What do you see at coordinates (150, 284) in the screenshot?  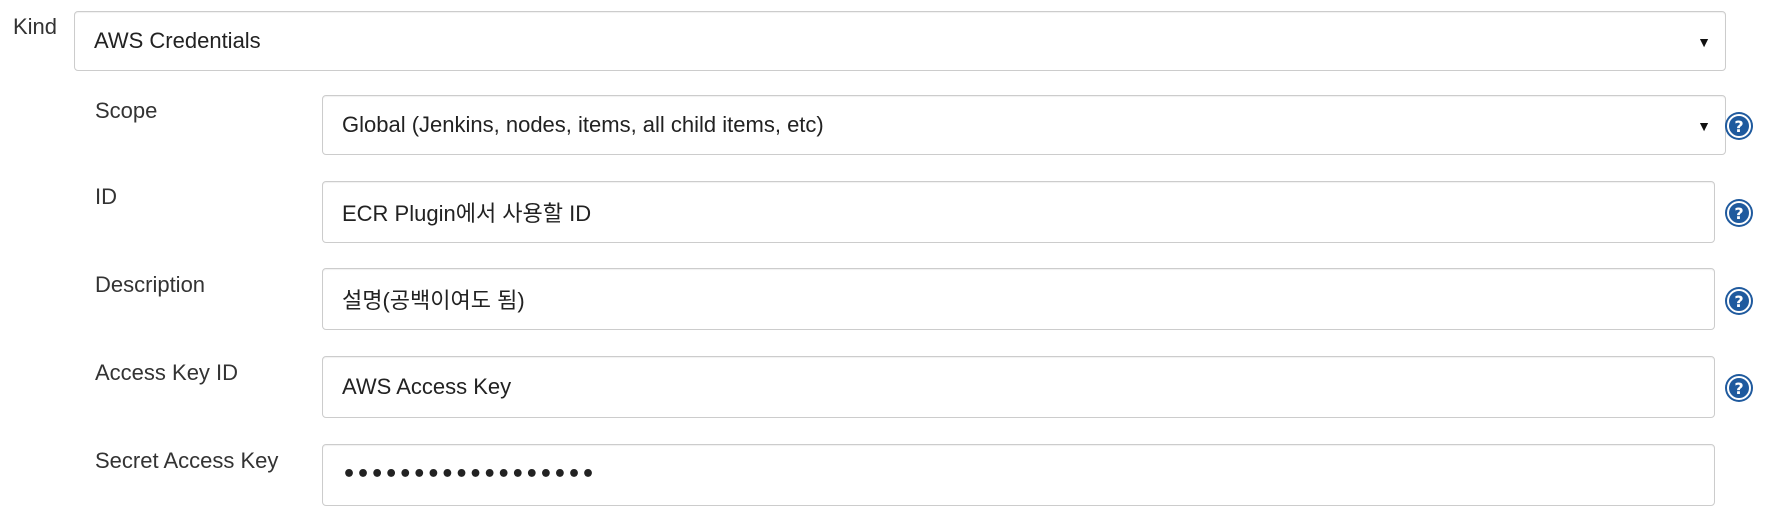 I see `description-label: Description` at bounding box center [150, 284].